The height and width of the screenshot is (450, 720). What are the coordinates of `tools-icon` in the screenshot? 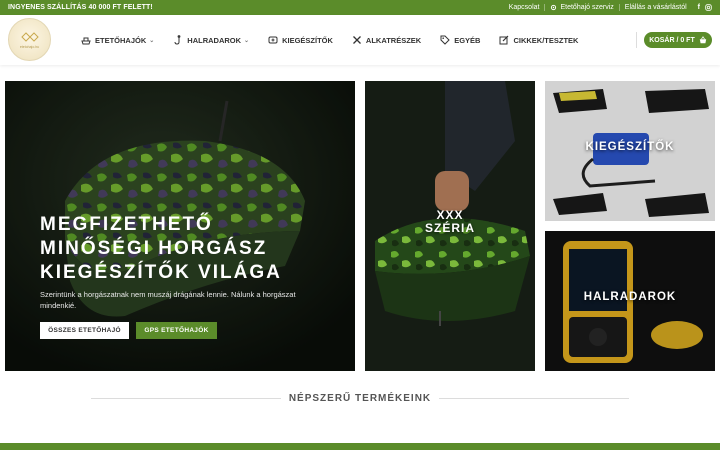 It's located at (356, 40).